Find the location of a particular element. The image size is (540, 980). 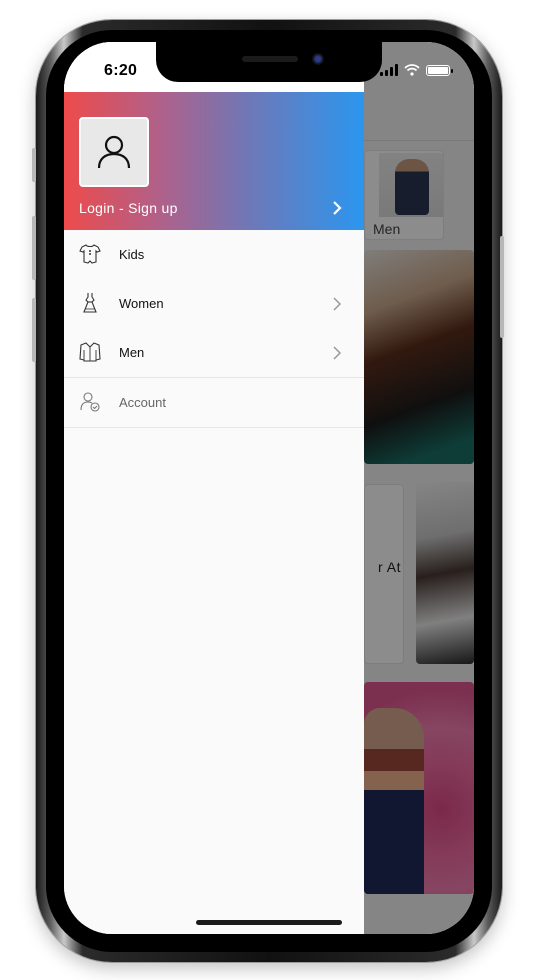

volume-down-button is located at coordinates (34, 330).